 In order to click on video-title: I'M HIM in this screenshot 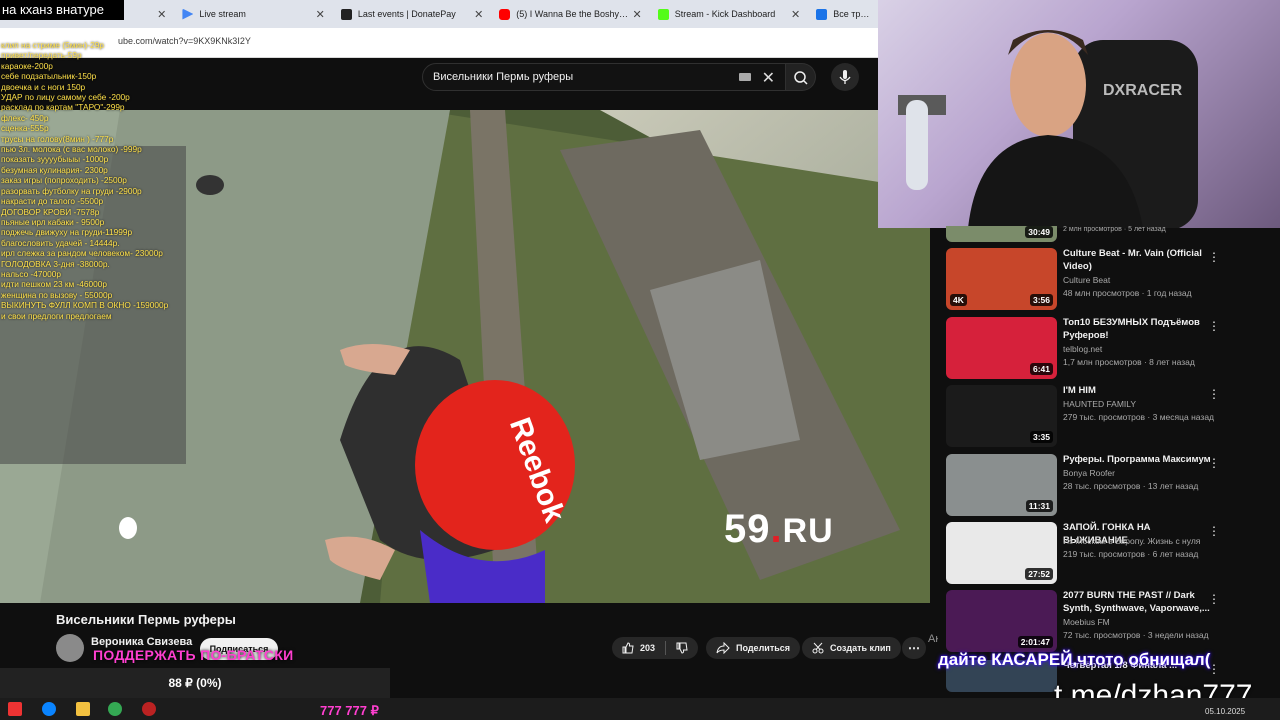, I will do `click(1138, 391)`.